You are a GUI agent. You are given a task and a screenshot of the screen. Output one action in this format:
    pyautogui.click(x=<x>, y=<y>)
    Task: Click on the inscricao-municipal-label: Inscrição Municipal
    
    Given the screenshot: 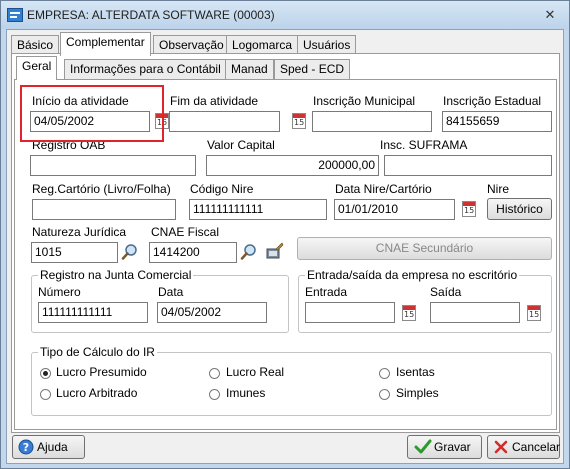 What is the action you would take?
    pyautogui.click(x=364, y=101)
    